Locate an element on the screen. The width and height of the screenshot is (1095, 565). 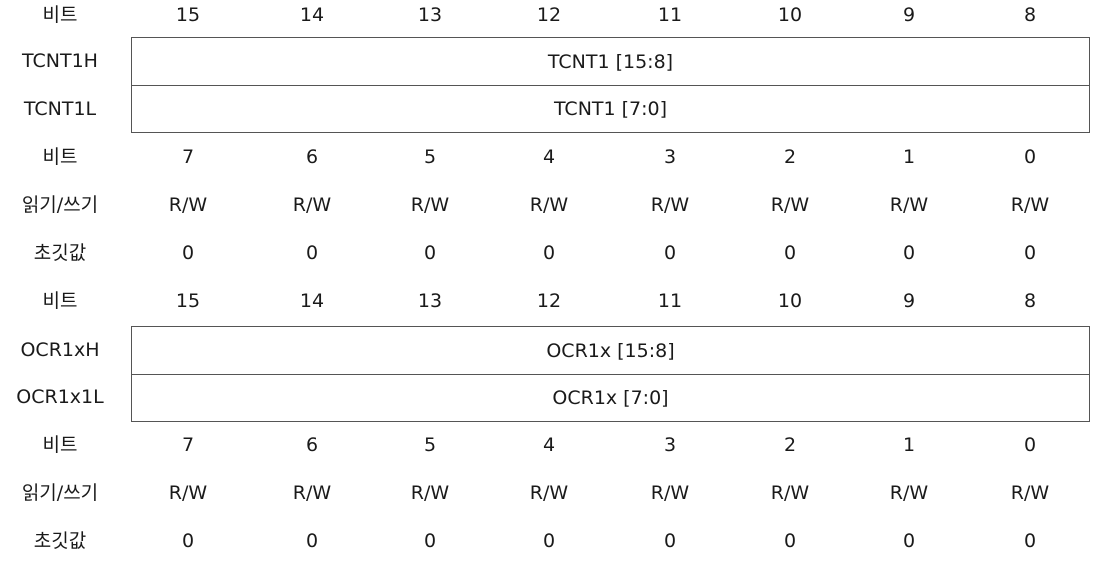
register-high-field: OCR1x [15:8] is located at coordinates (610, 351).